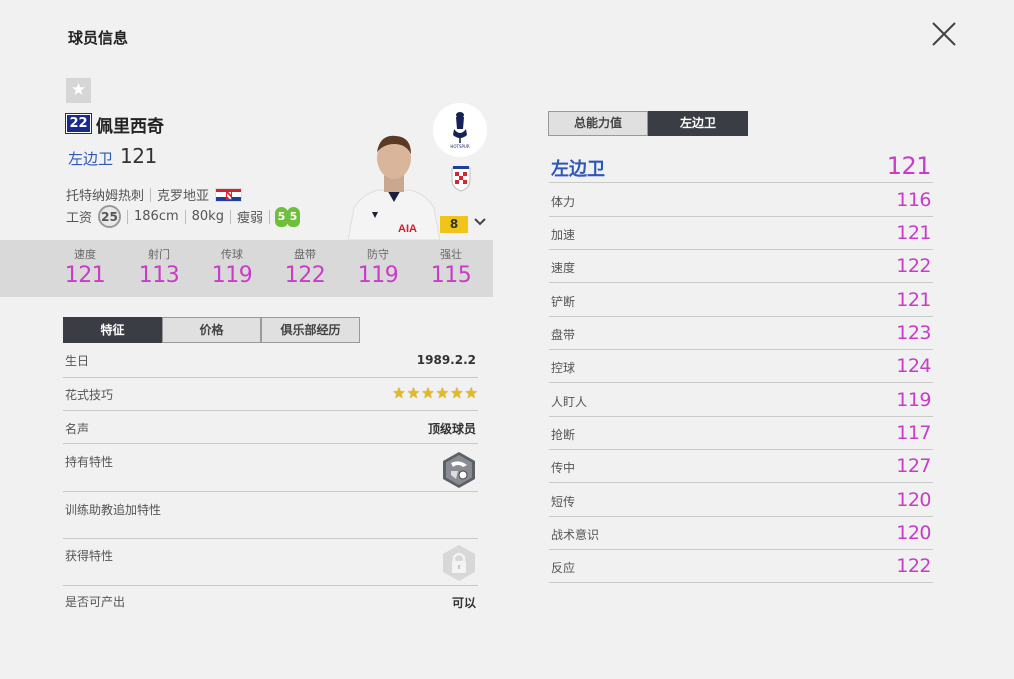  What do you see at coordinates (741, 566) in the screenshot?
I see `attribute-row: 反应 122` at bounding box center [741, 566].